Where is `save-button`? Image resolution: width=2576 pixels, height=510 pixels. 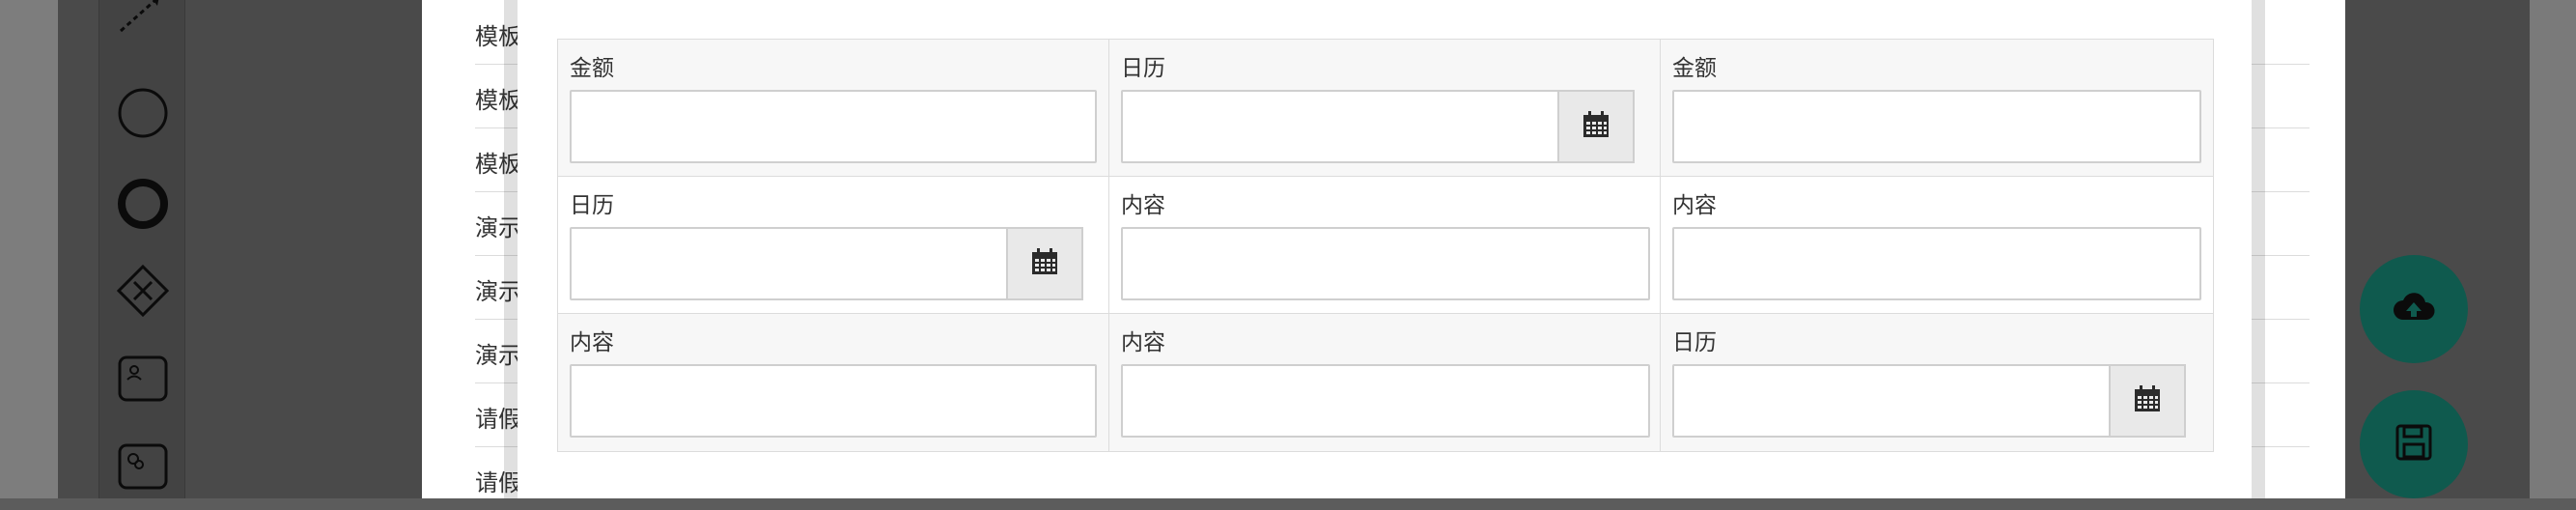
save-button is located at coordinates (2414, 444).